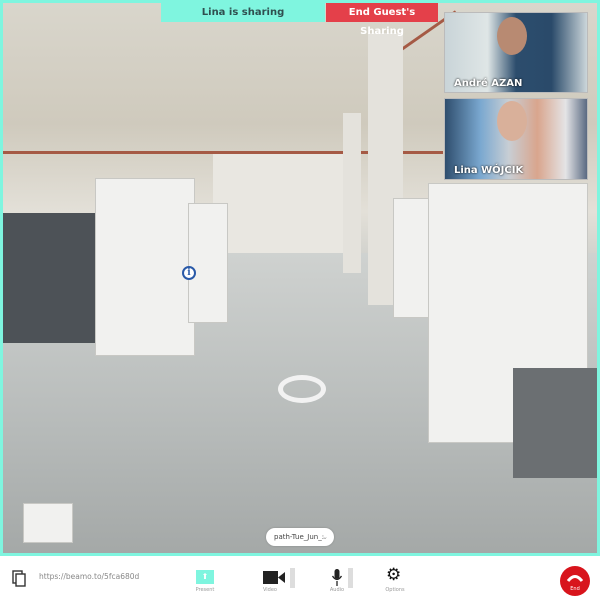  Describe the element at coordinates (393, 575) in the screenshot. I see `gear-icon: ⚙` at that location.